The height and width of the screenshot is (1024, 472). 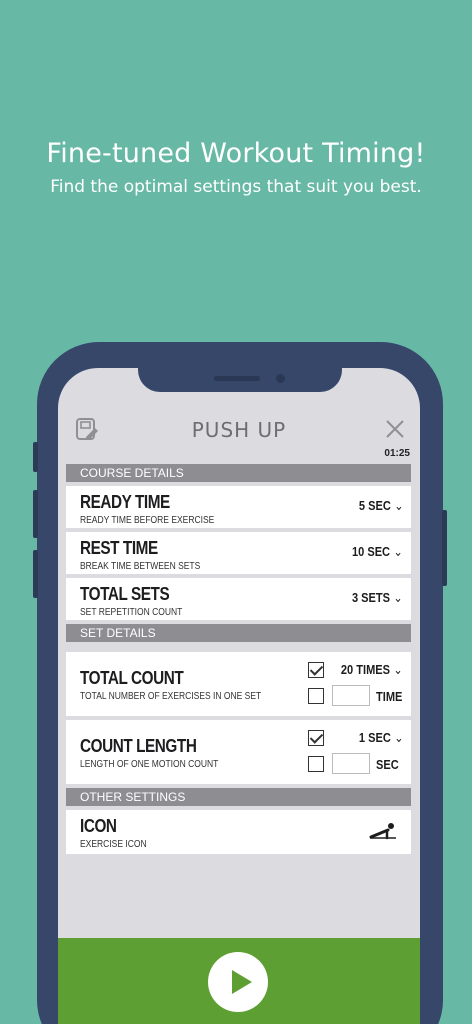 What do you see at coordinates (371, 597) in the screenshot?
I see `total-sets-value: 3 SETS` at bounding box center [371, 597].